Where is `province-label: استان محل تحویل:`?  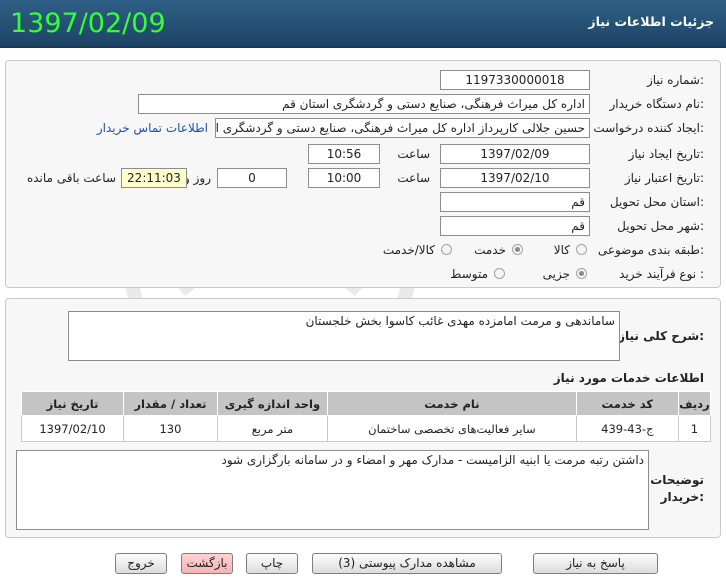 province-label: استان محل تحویل: is located at coordinates (656, 202).